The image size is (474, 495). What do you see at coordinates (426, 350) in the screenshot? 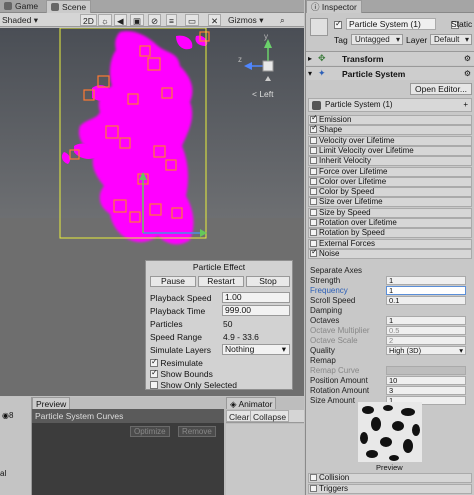
I see `quality-dropdown: High (3D) ▾` at bounding box center [426, 350].